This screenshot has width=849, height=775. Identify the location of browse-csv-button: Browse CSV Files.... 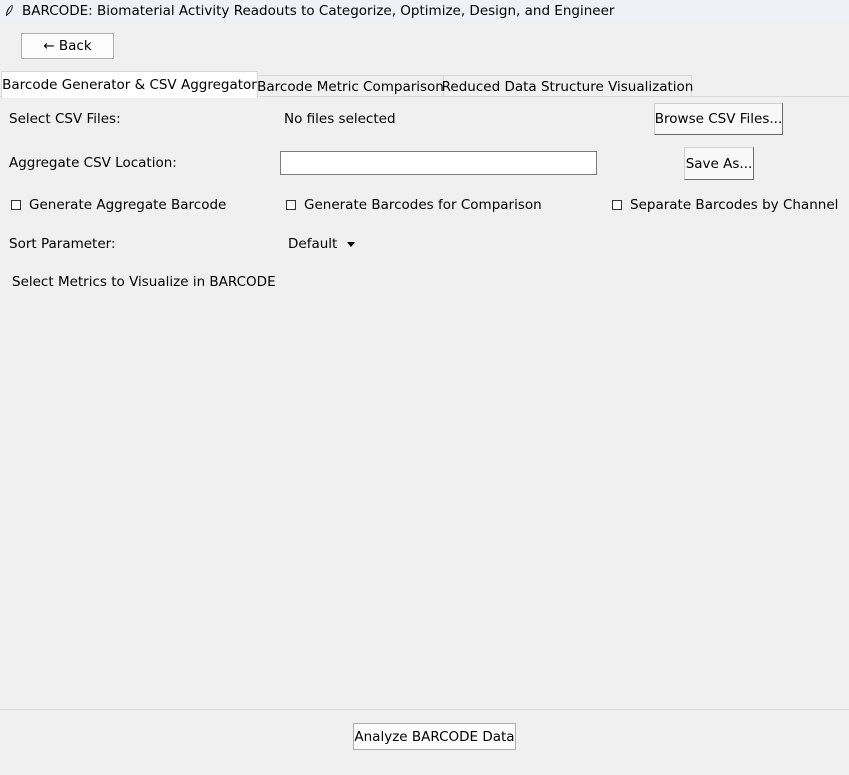
(718, 119).